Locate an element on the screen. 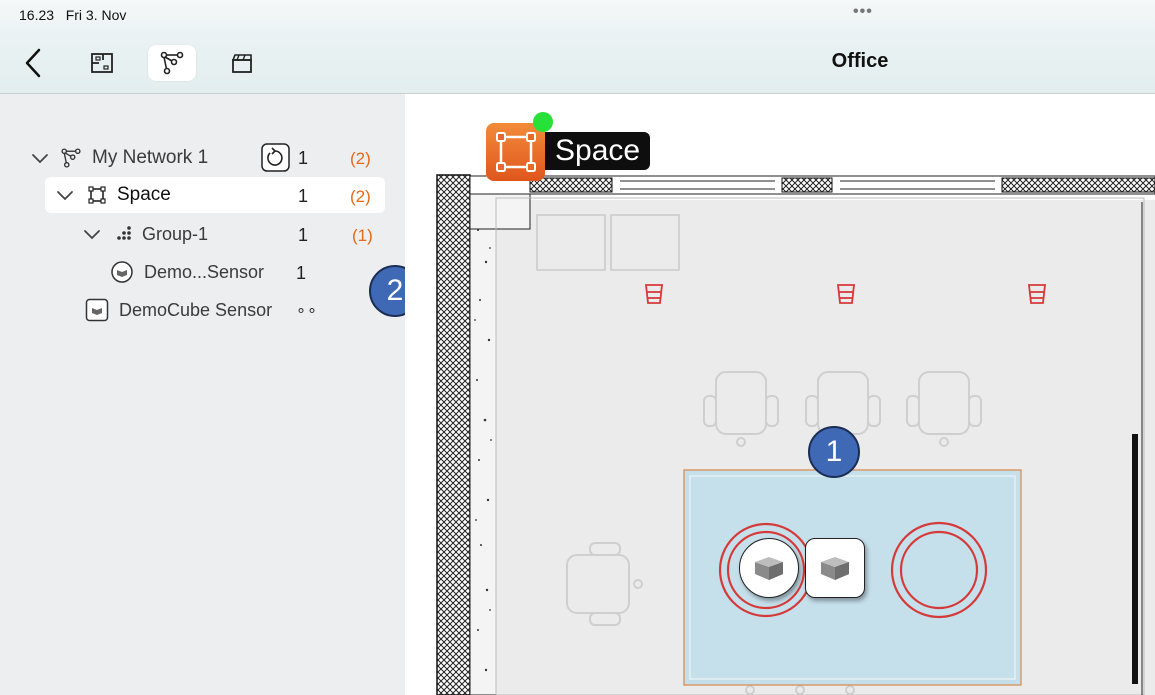 The width and height of the screenshot is (1155, 695). clapperboard-icon is located at coordinates (241, 63).